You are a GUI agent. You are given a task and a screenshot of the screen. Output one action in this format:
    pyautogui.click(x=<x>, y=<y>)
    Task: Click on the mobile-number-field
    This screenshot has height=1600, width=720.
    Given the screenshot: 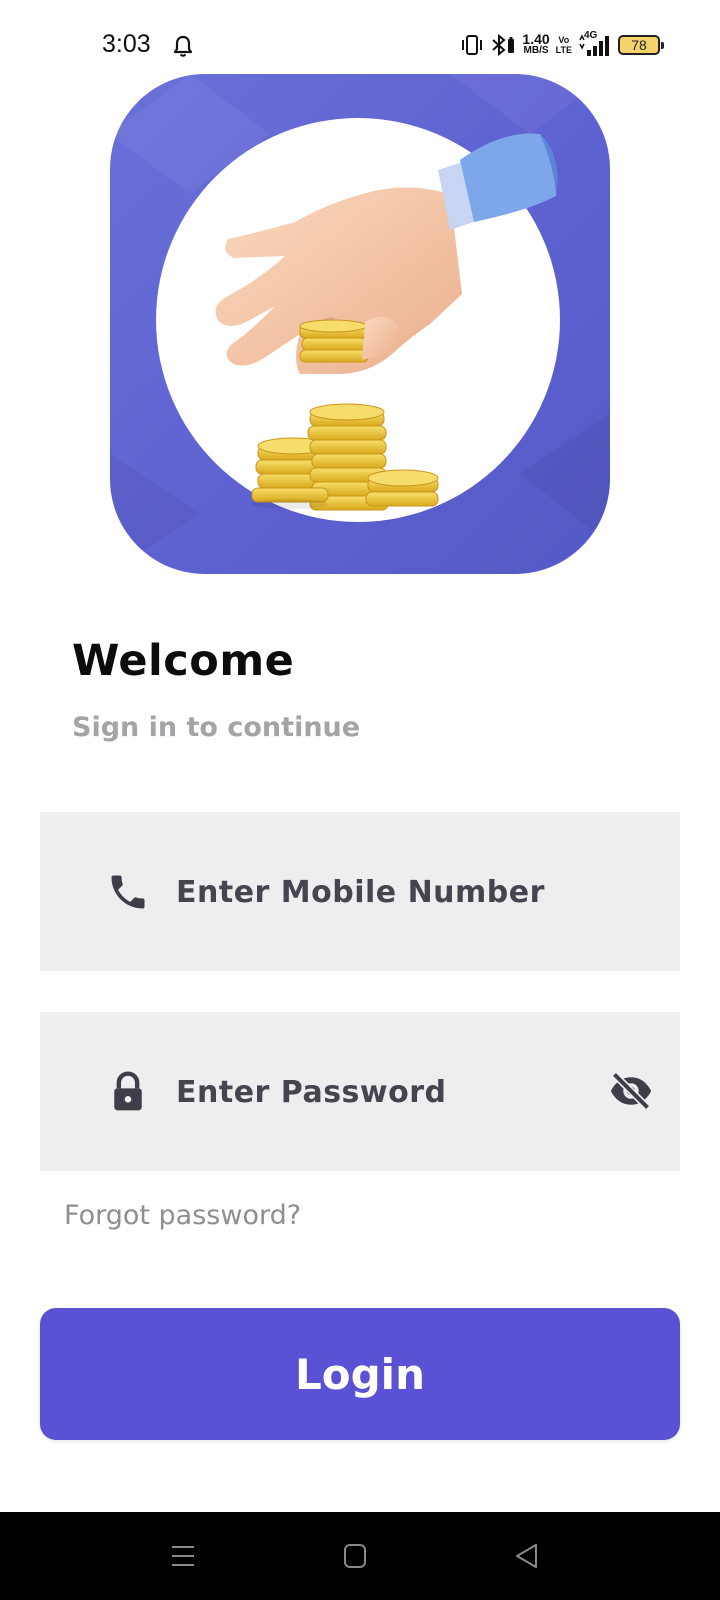 What is the action you would take?
    pyautogui.click(x=360, y=891)
    